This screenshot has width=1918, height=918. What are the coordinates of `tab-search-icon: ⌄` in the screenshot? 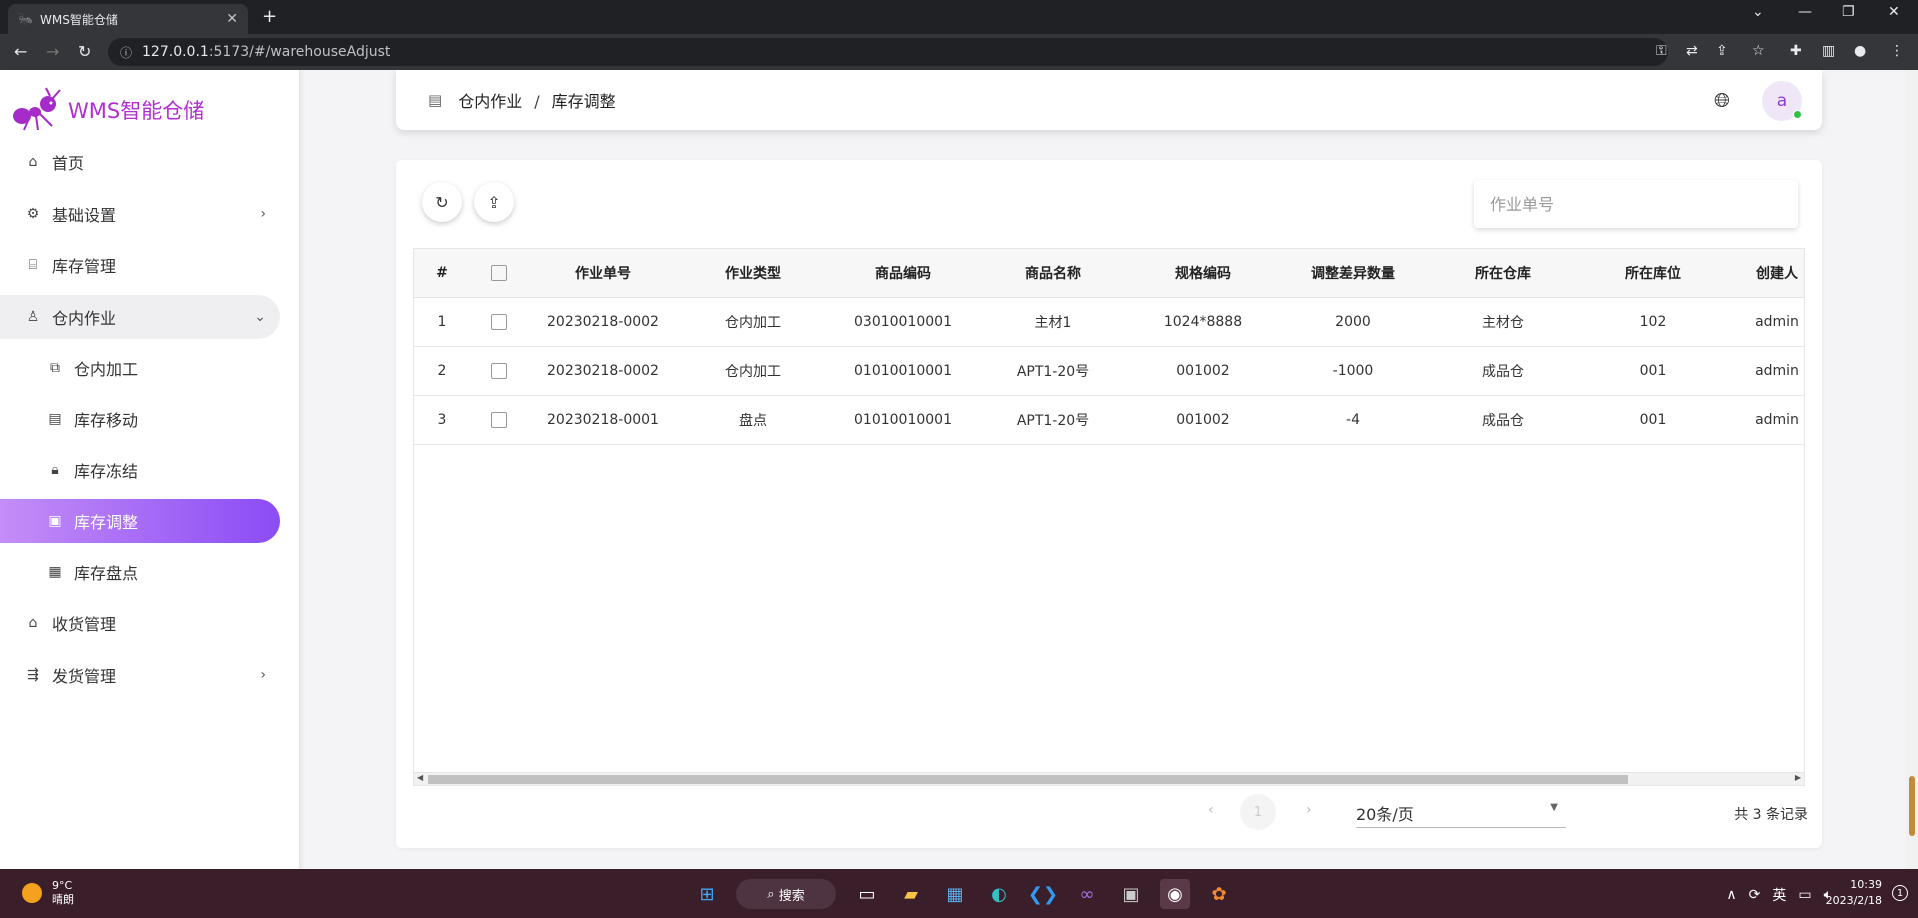 It's located at (1758, 12).